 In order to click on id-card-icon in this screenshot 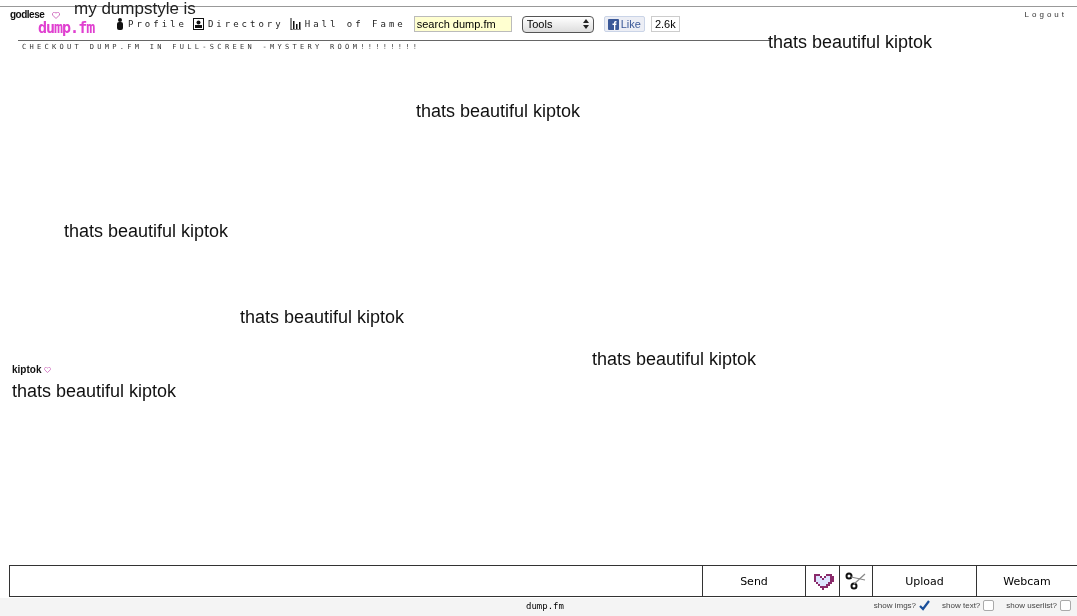, I will do `click(198, 24)`.